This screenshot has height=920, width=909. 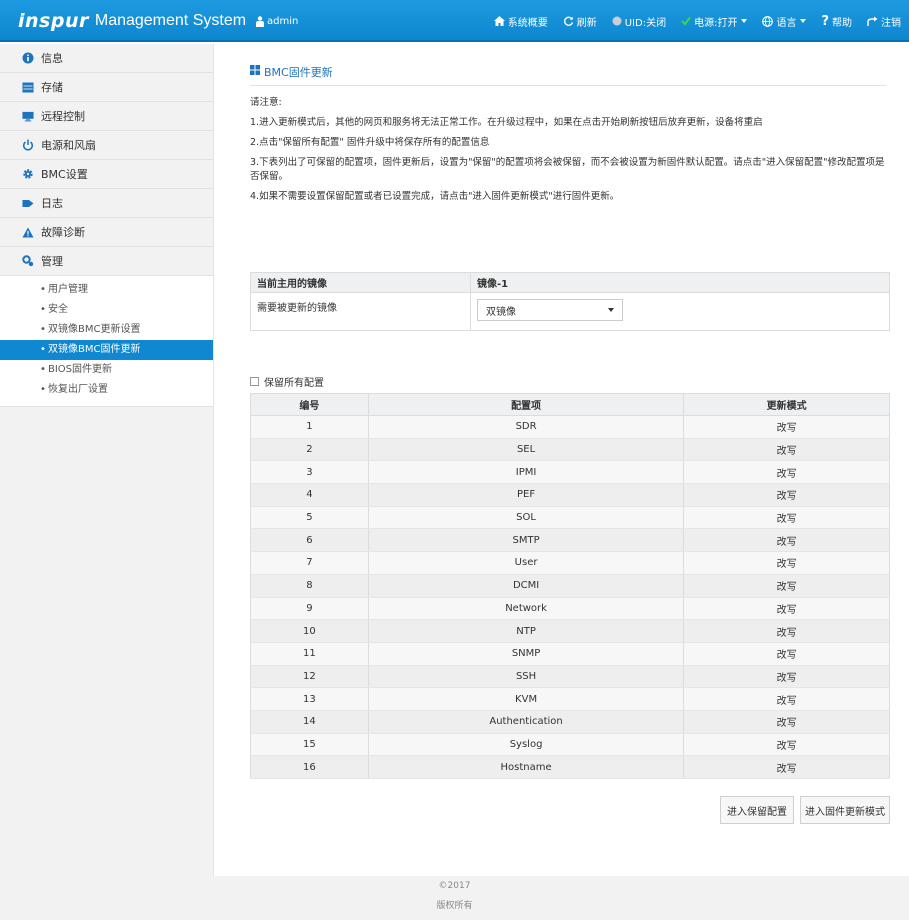 What do you see at coordinates (526, 586) in the screenshot?
I see `config-item: DCMI` at bounding box center [526, 586].